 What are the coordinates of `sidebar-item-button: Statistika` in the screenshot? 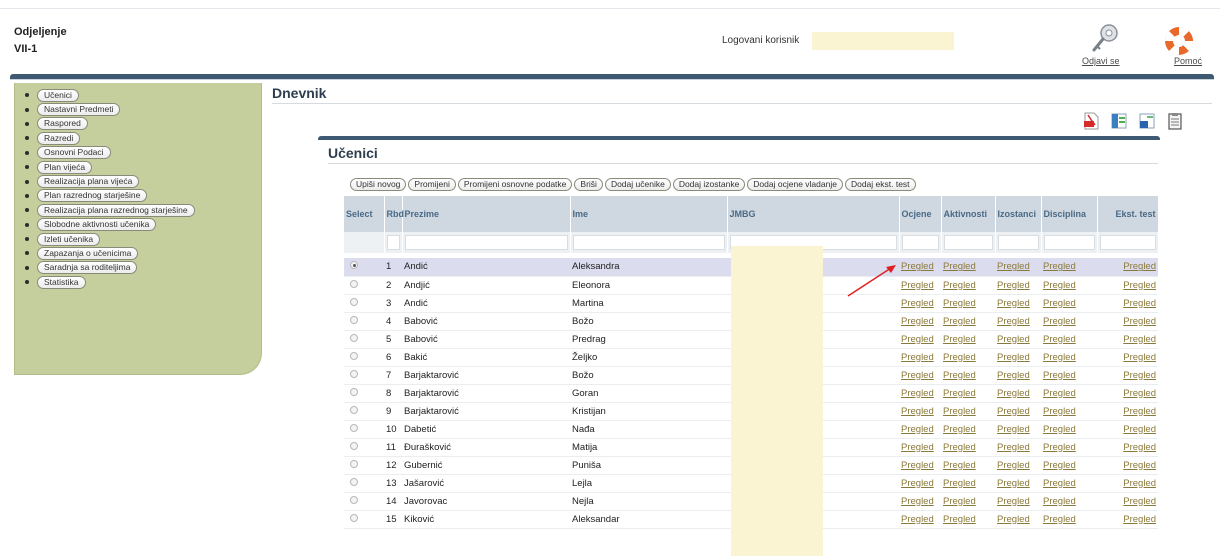 It's located at (61, 282).